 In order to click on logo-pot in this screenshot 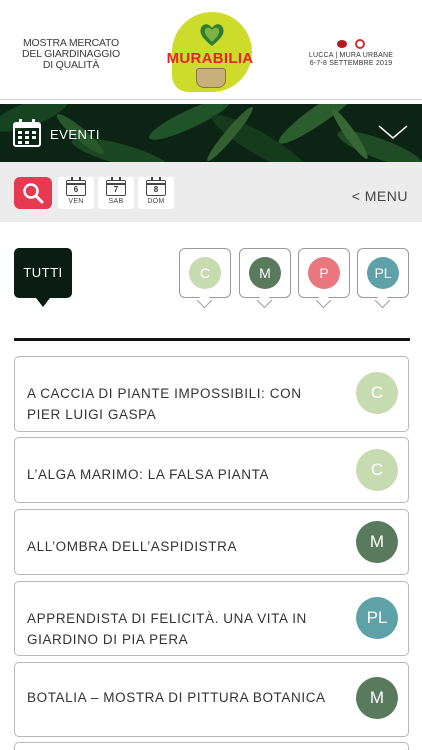, I will do `click(211, 78)`.